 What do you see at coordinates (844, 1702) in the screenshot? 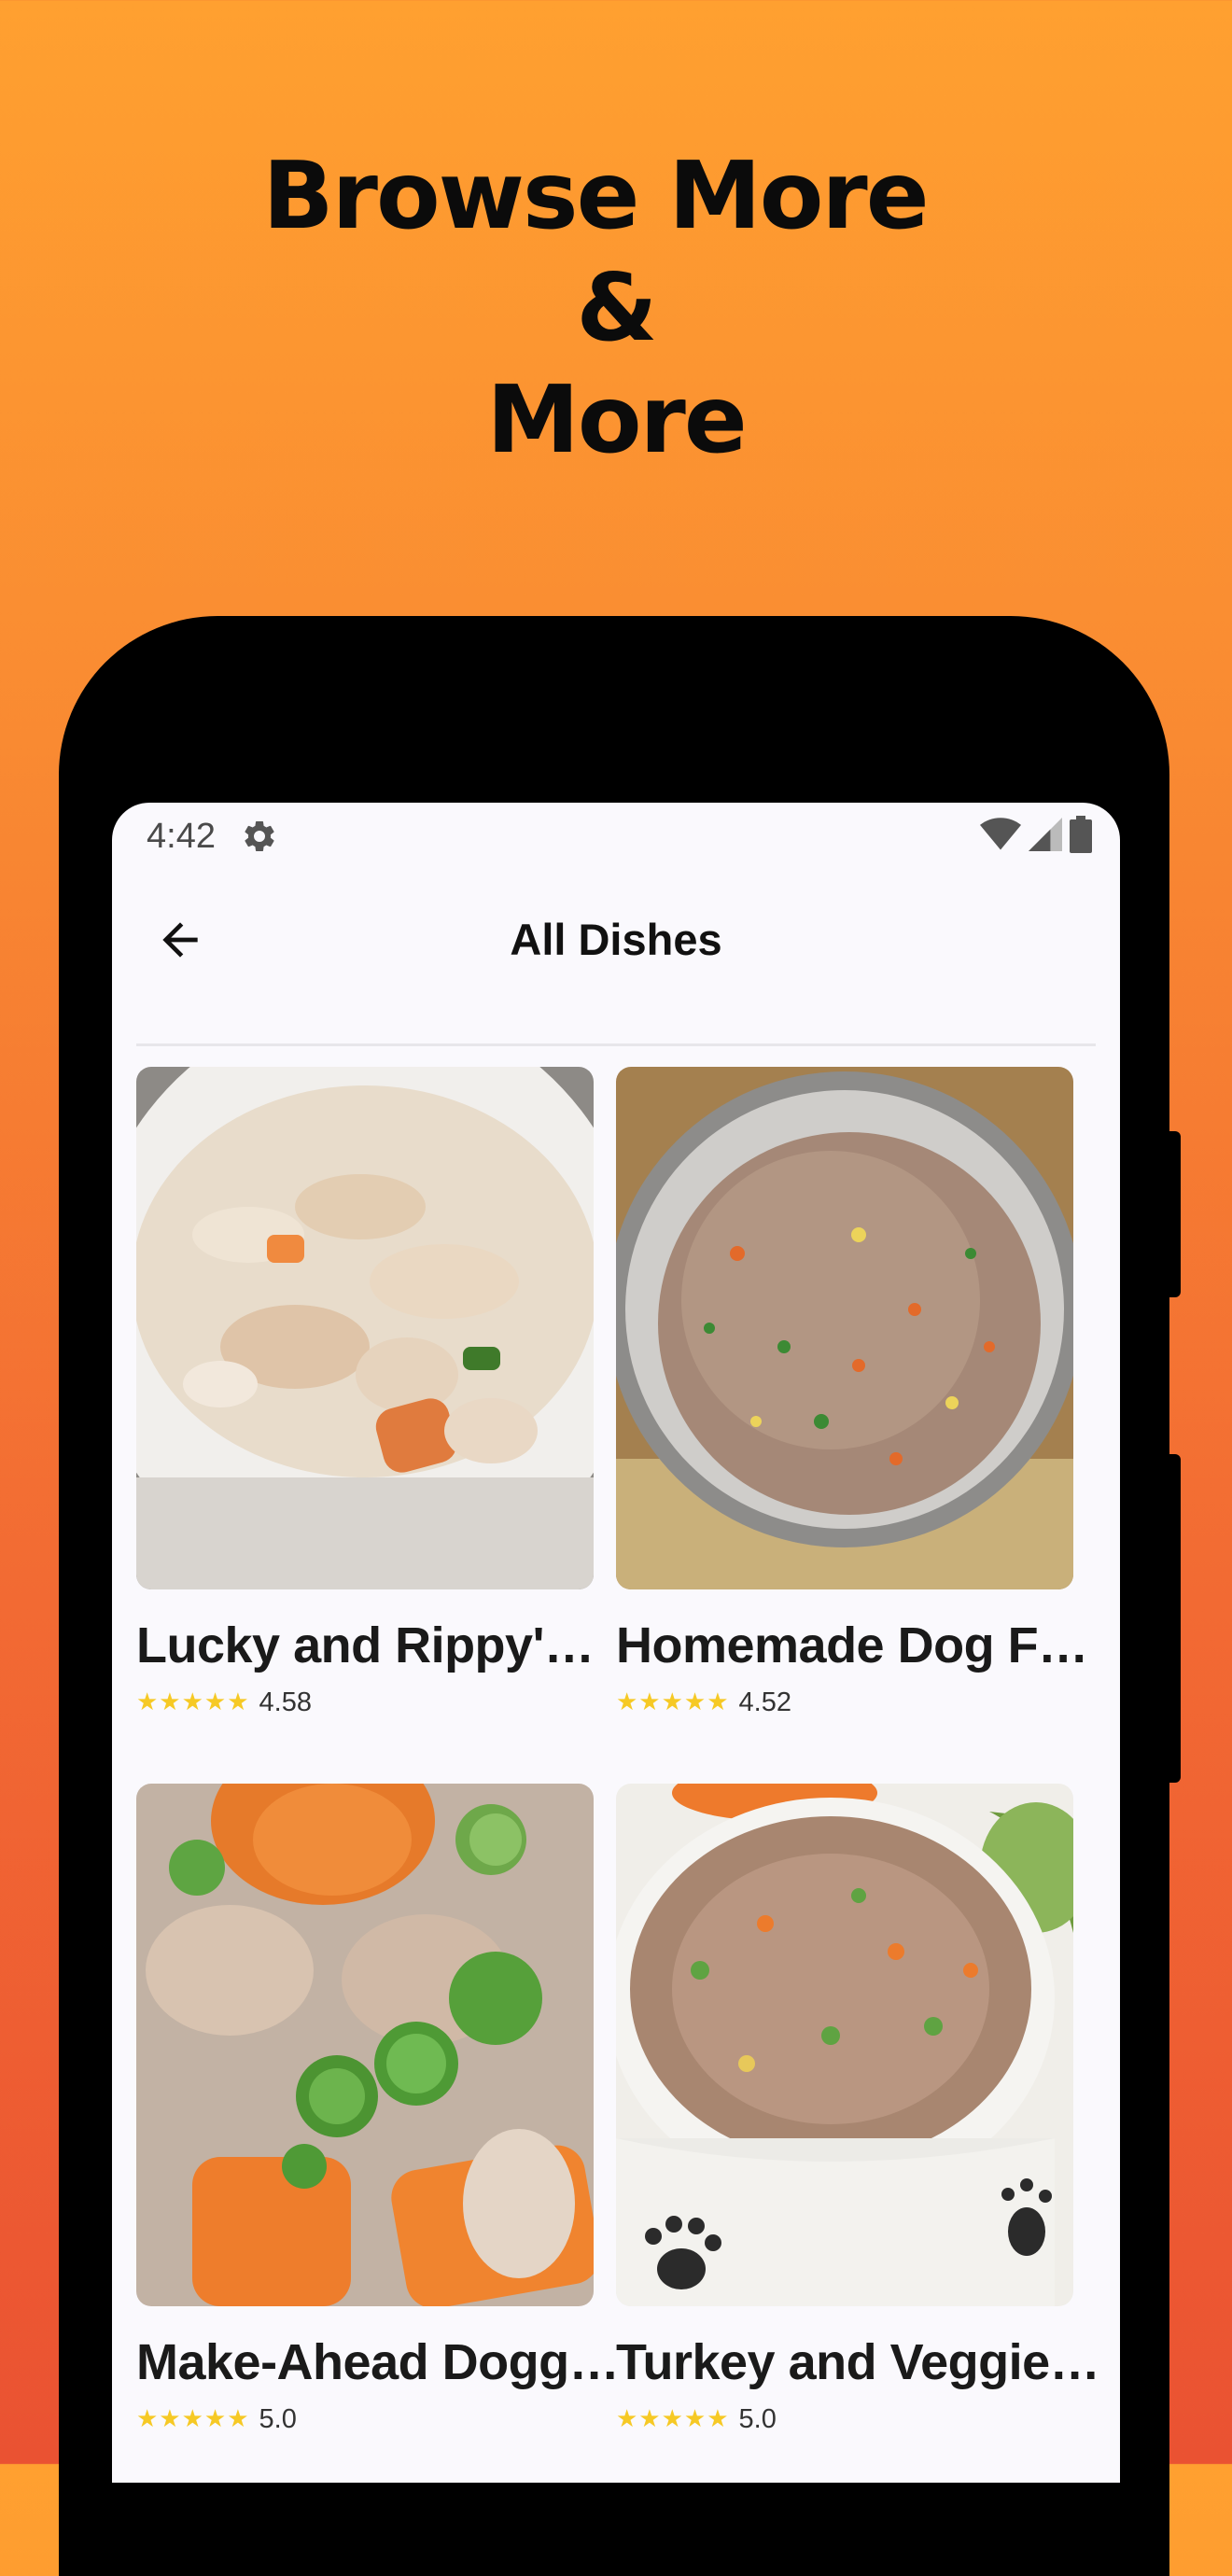
I see `dish-rating: ★★★★★ 4.52` at bounding box center [844, 1702].